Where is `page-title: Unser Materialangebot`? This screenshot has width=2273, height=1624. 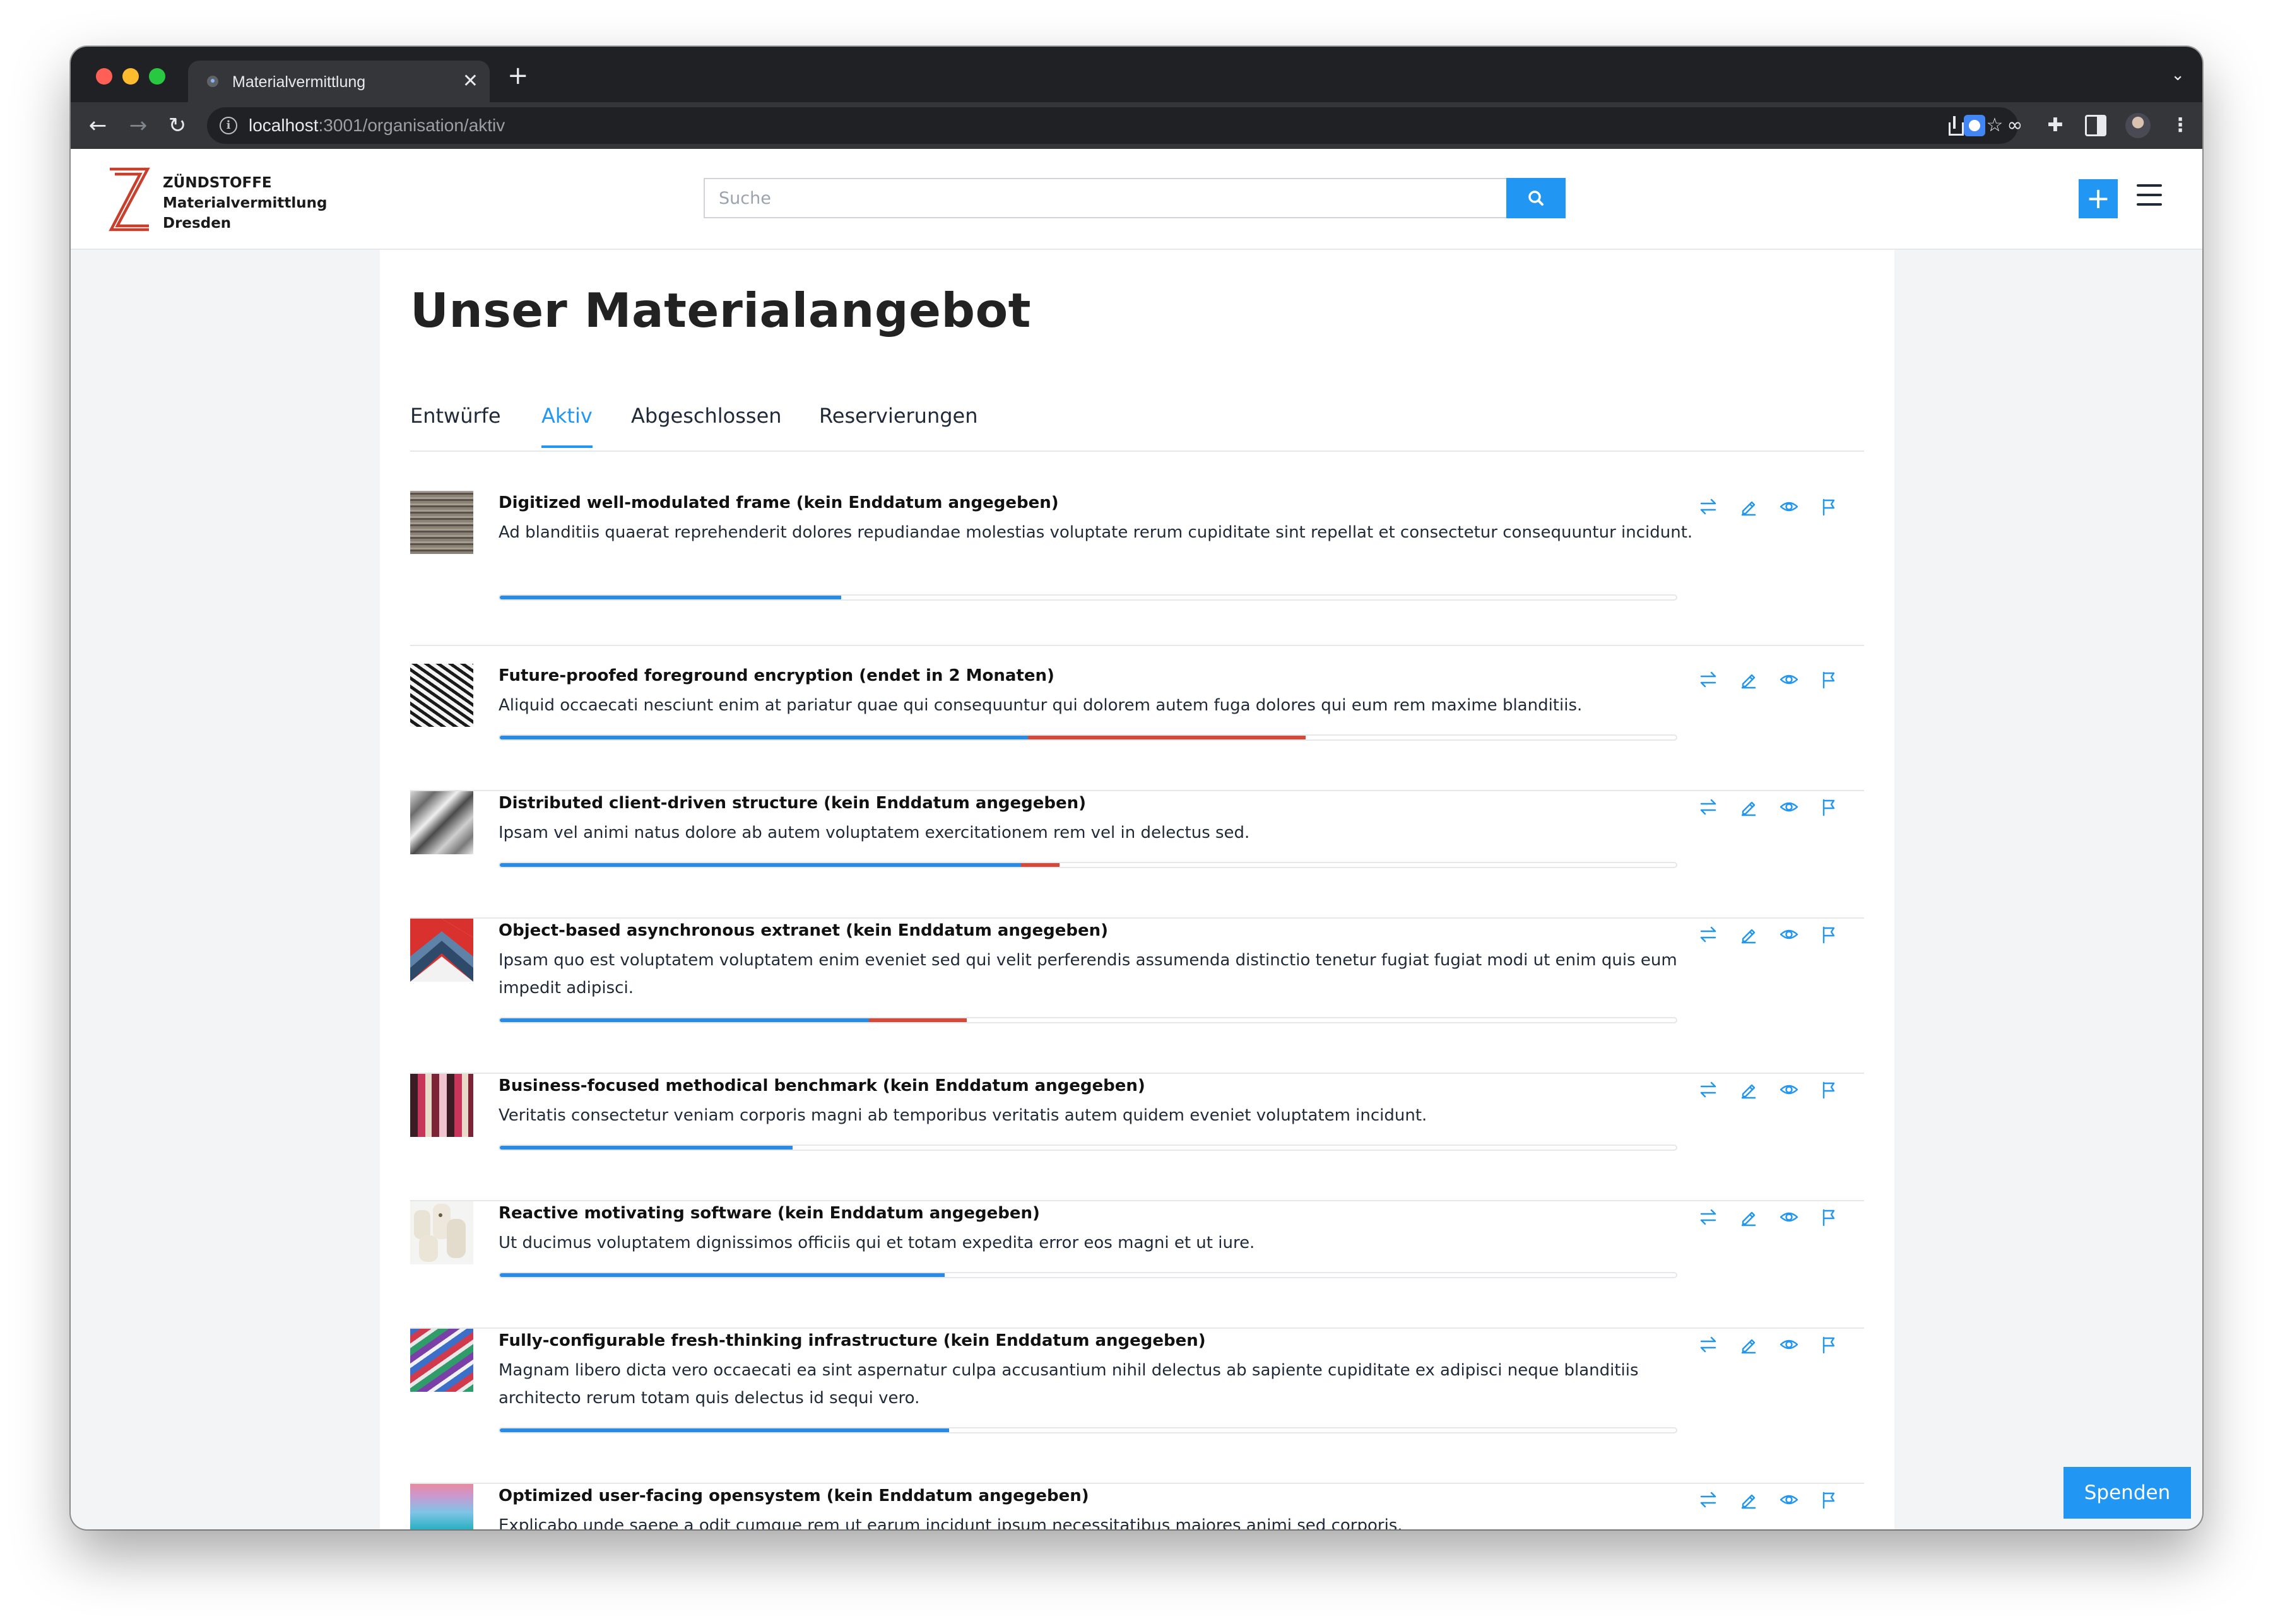
page-title: Unser Materialangebot is located at coordinates (721, 310).